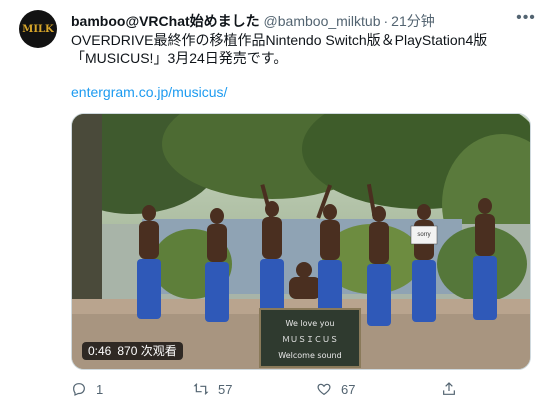 The height and width of the screenshot is (405, 550). Describe the element at coordinates (165, 21) in the screenshot. I see `display-name: bamboo@VRChat始めました` at that location.